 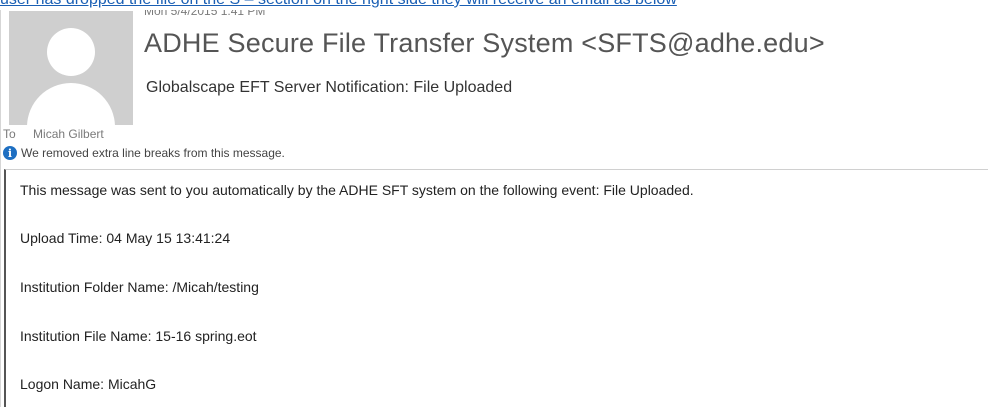 I want to click on body-line-file-name: Institution File Name: 15-16 spring.eot, so click(x=138, y=336).